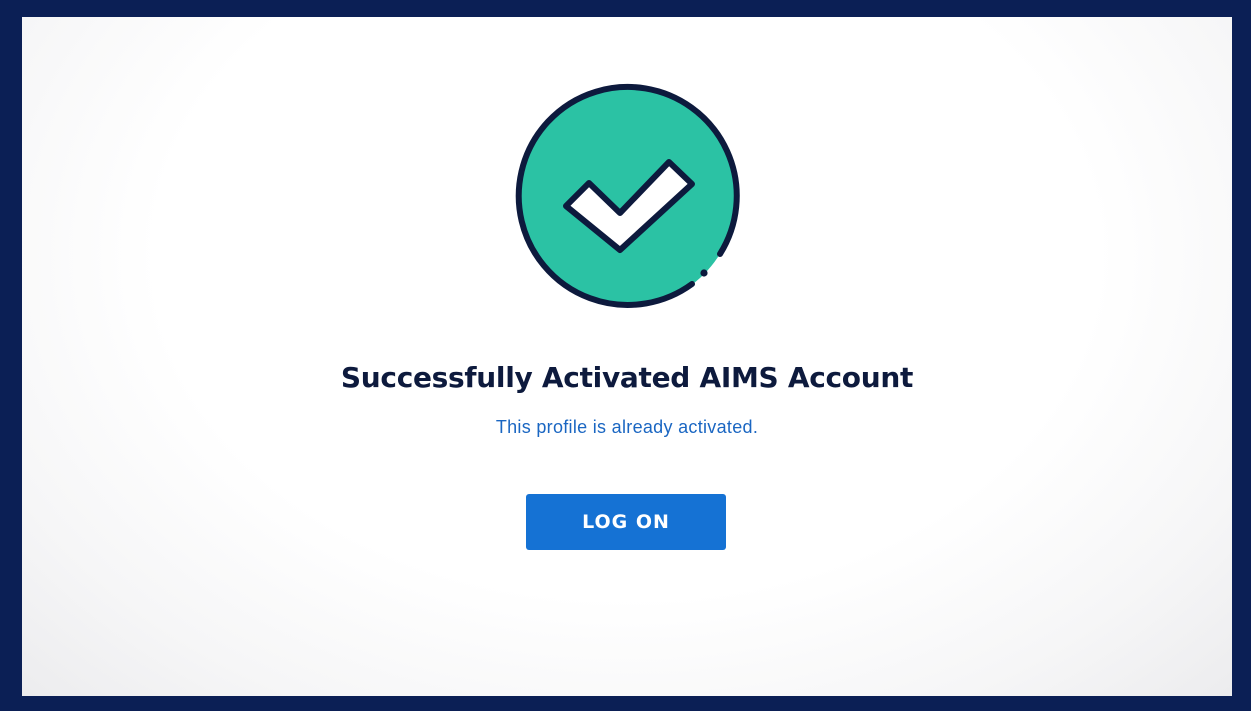  Describe the element at coordinates (627, 427) in the screenshot. I see `status-message: This profile is already activated.` at that location.